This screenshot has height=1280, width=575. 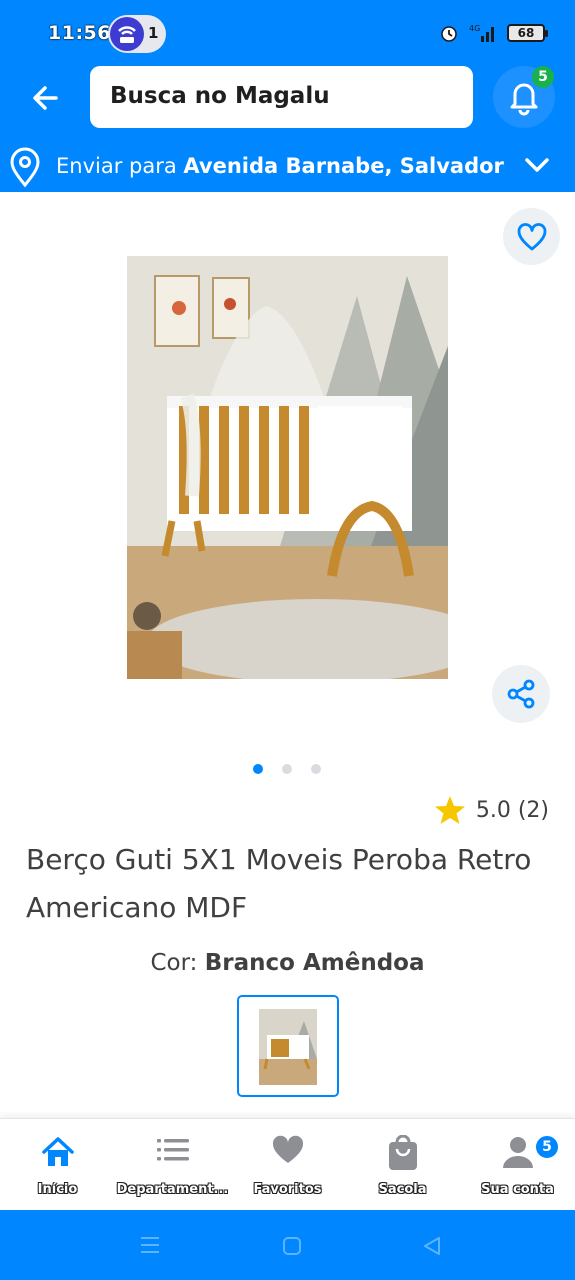 I want to click on location-pin-icon, so click(x=25, y=167).